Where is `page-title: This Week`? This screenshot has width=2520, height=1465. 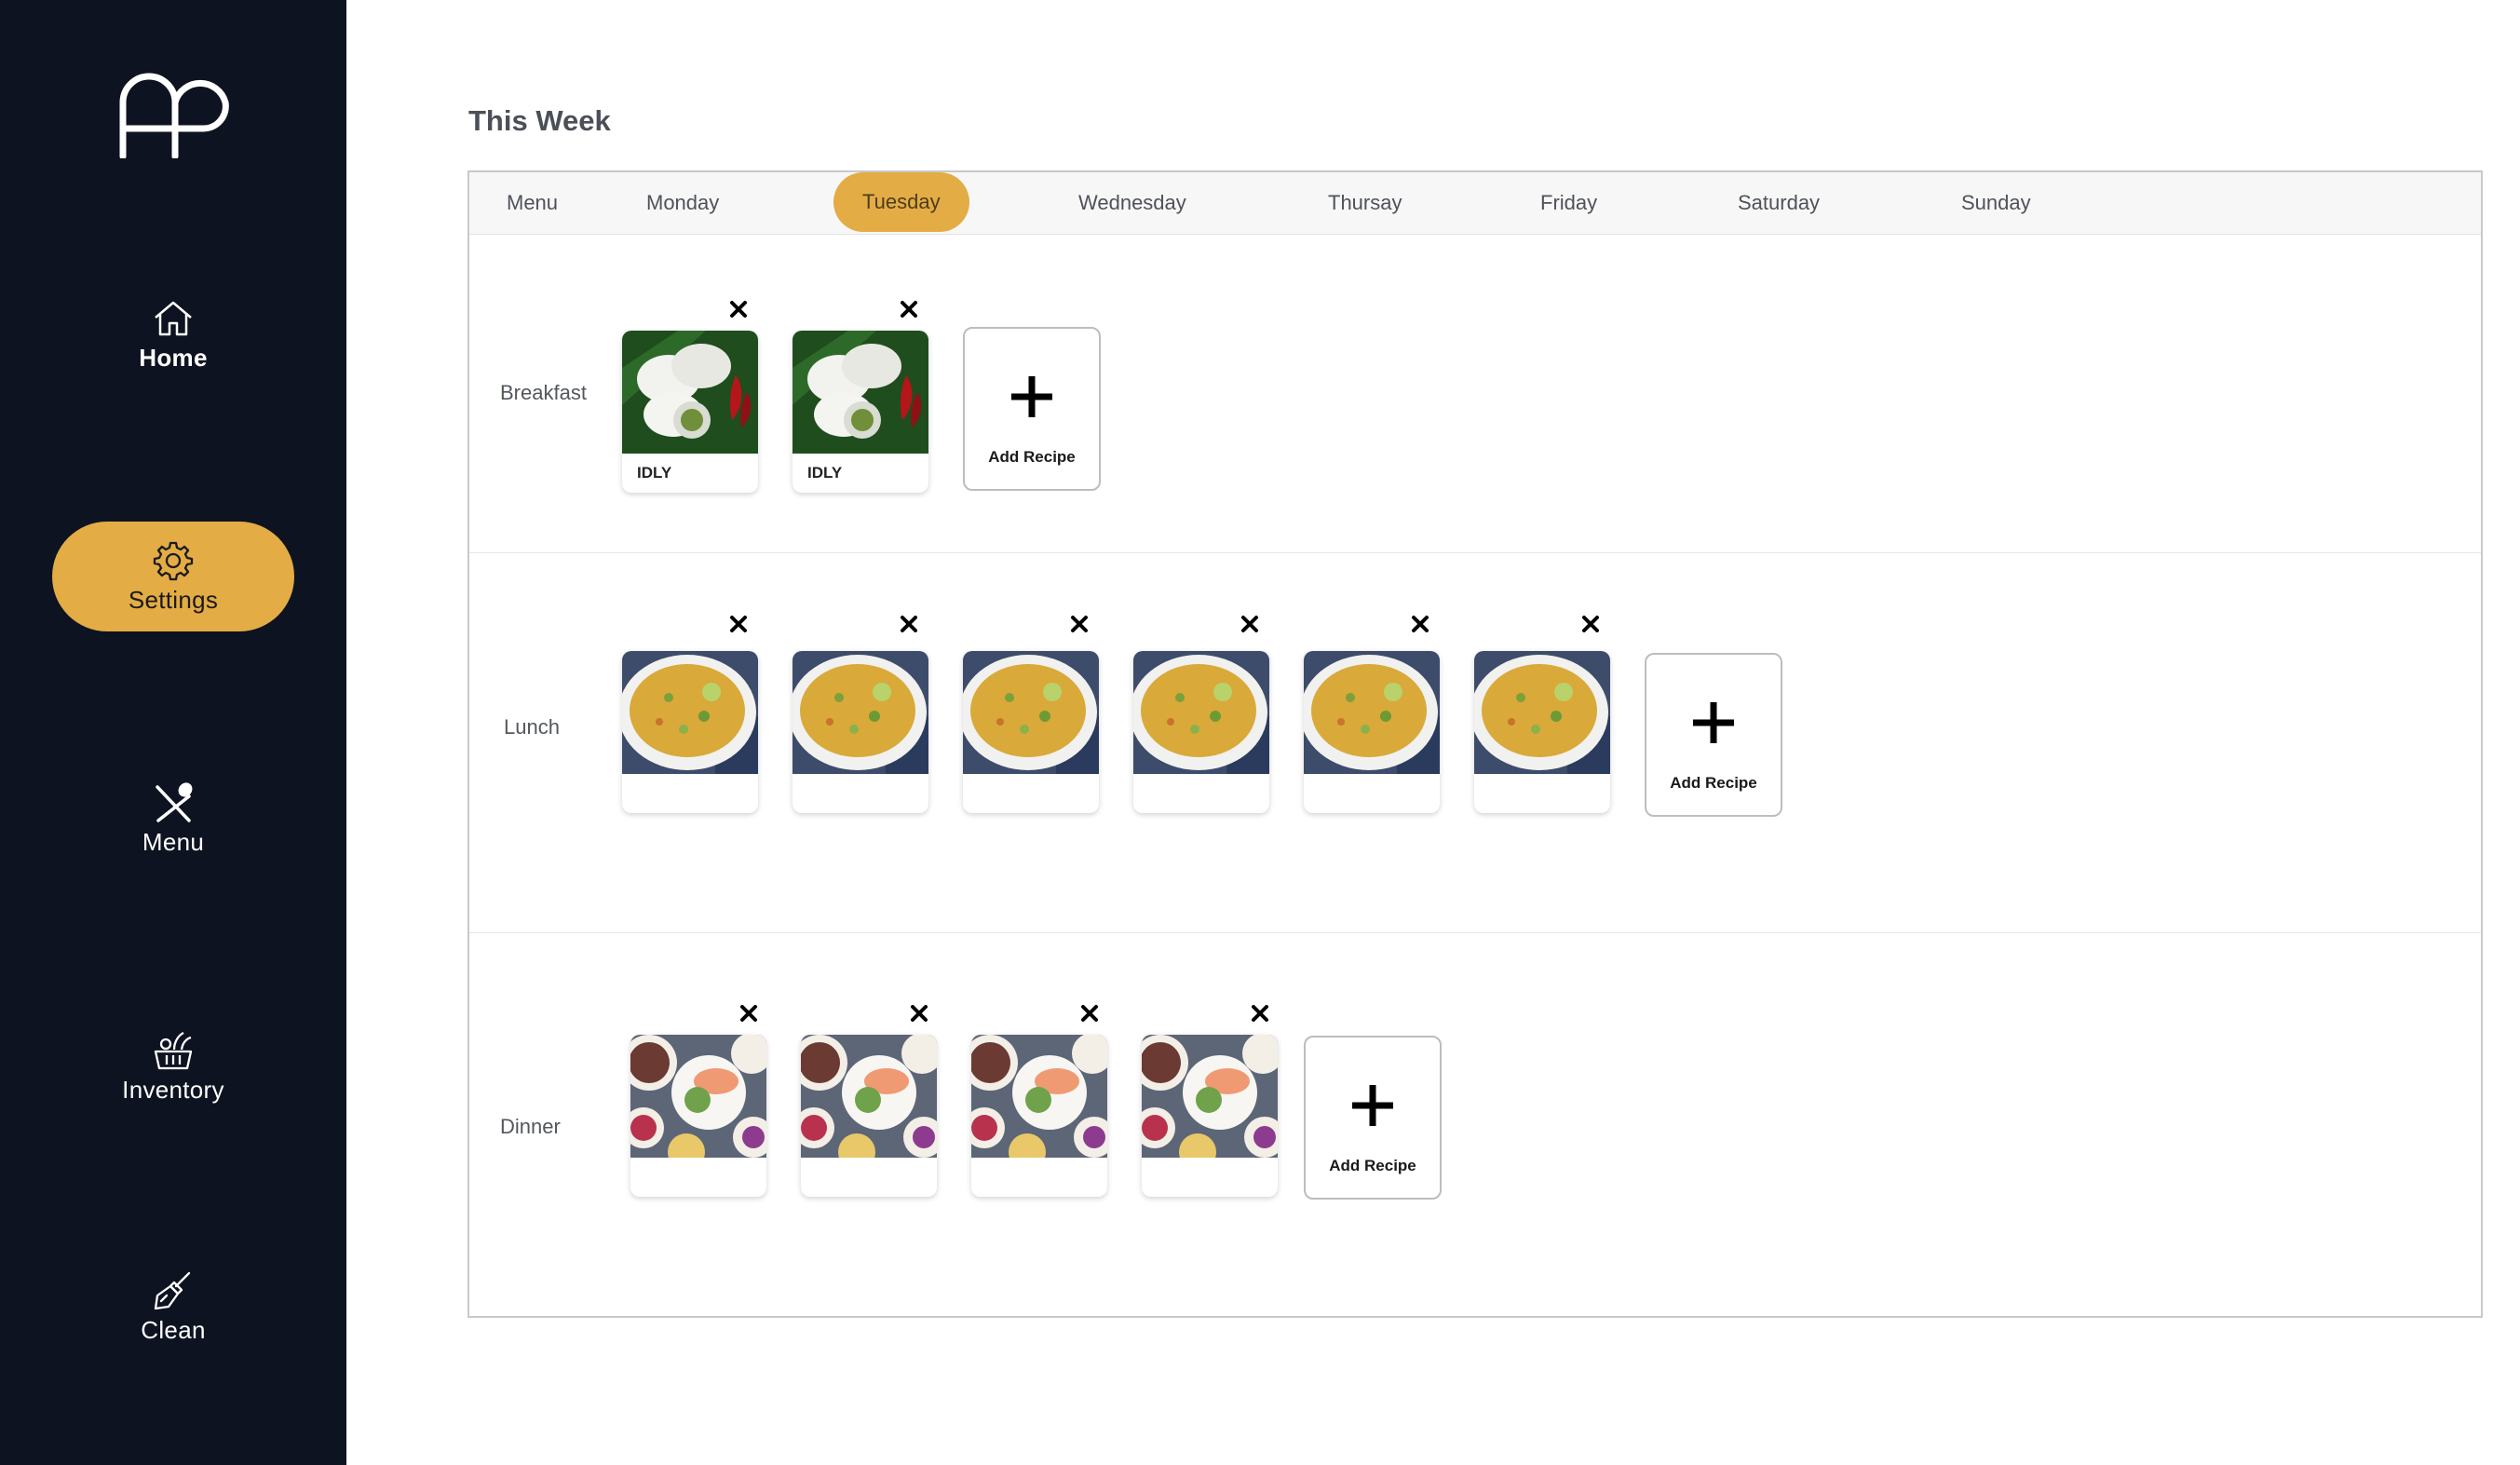
page-title: This Week is located at coordinates (539, 120).